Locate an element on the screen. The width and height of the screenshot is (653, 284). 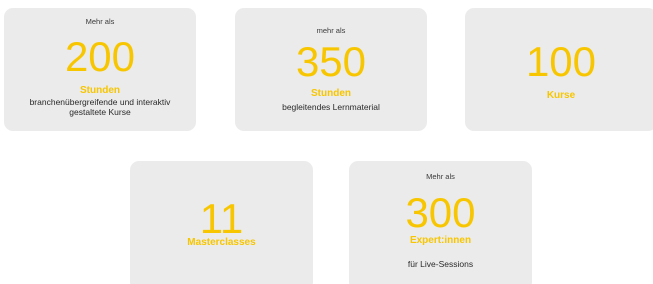
stat-card-courses: 100 Kurse is located at coordinates (559, 69).